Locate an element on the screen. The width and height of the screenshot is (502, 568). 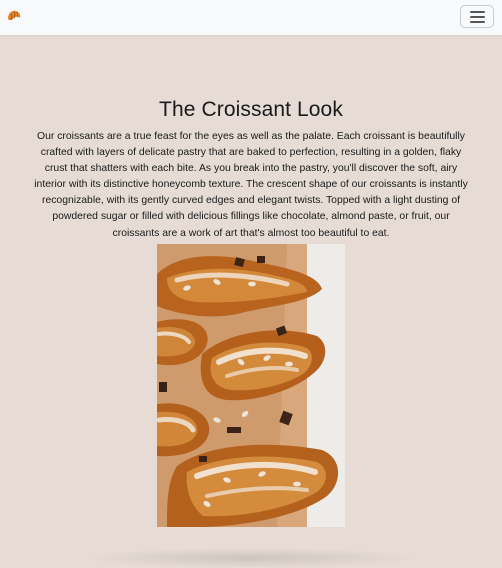
navbar is located at coordinates (251, 17).